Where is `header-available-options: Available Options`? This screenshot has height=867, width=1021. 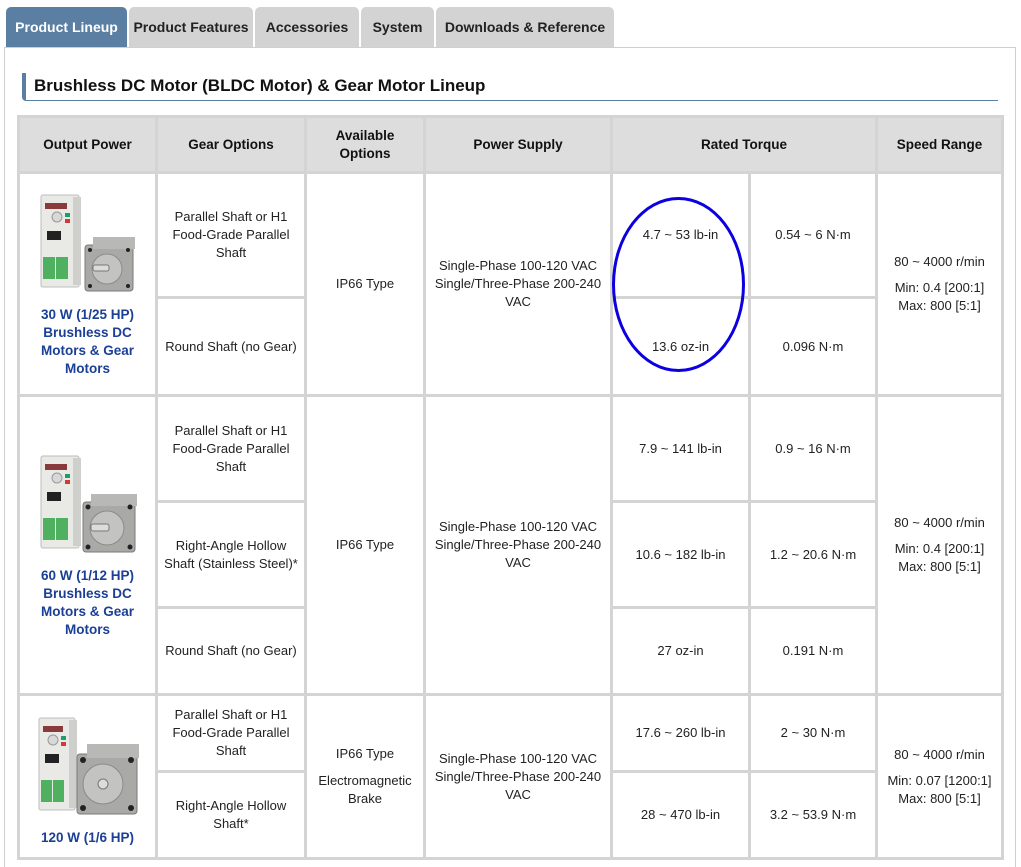 header-available-options: Available Options is located at coordinates (365, 144).